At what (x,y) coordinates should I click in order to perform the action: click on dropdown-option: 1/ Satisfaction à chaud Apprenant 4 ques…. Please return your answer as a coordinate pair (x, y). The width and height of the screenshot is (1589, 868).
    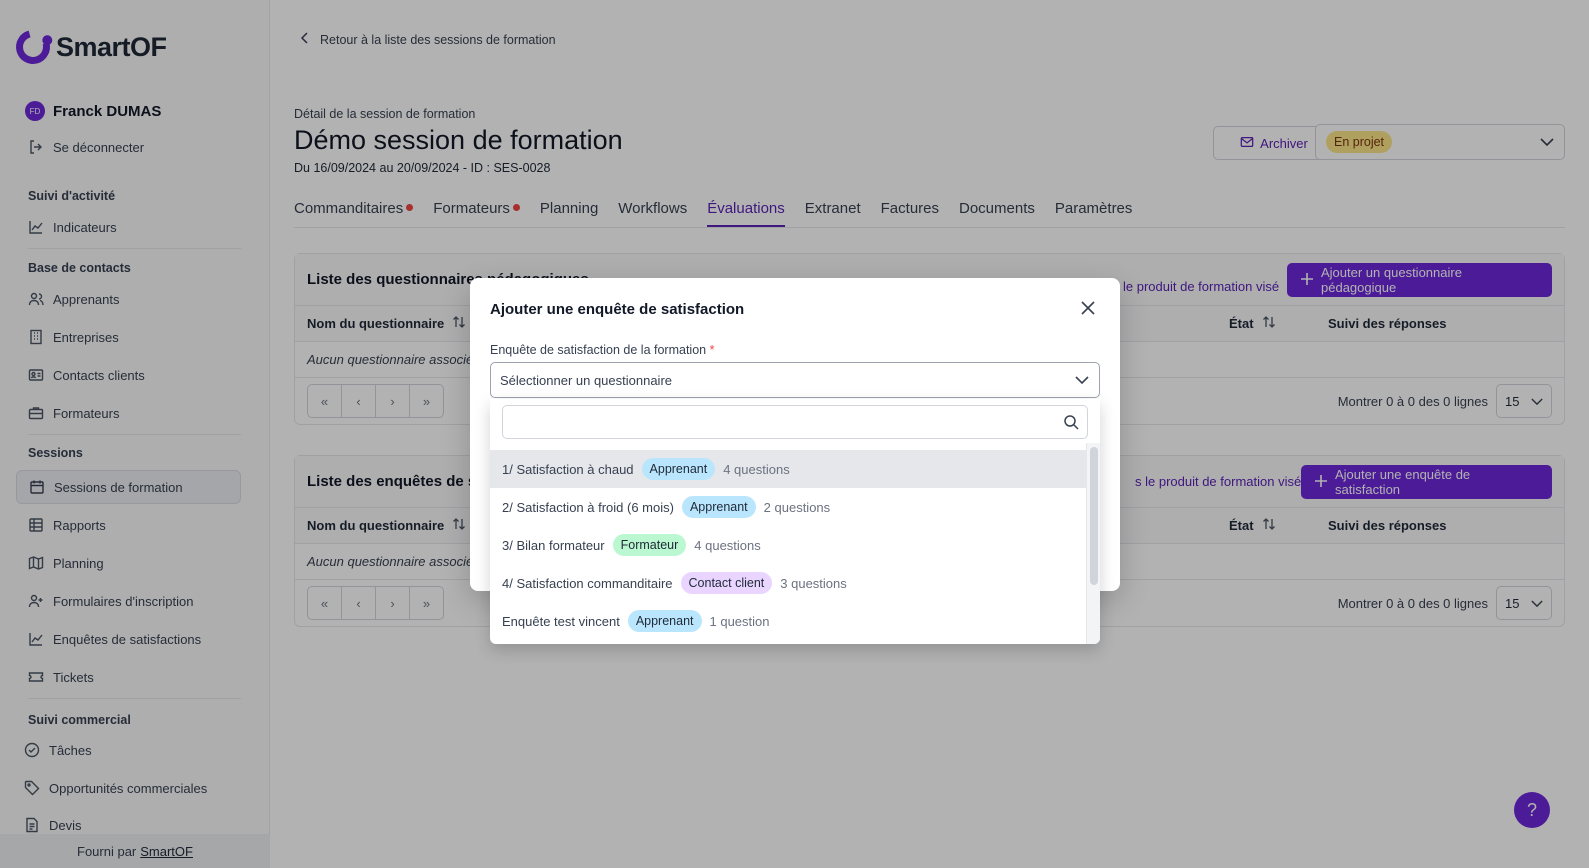
    Looking at the image, I should click on (788, 469).